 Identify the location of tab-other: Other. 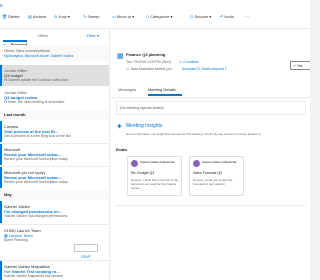
(43, 35).